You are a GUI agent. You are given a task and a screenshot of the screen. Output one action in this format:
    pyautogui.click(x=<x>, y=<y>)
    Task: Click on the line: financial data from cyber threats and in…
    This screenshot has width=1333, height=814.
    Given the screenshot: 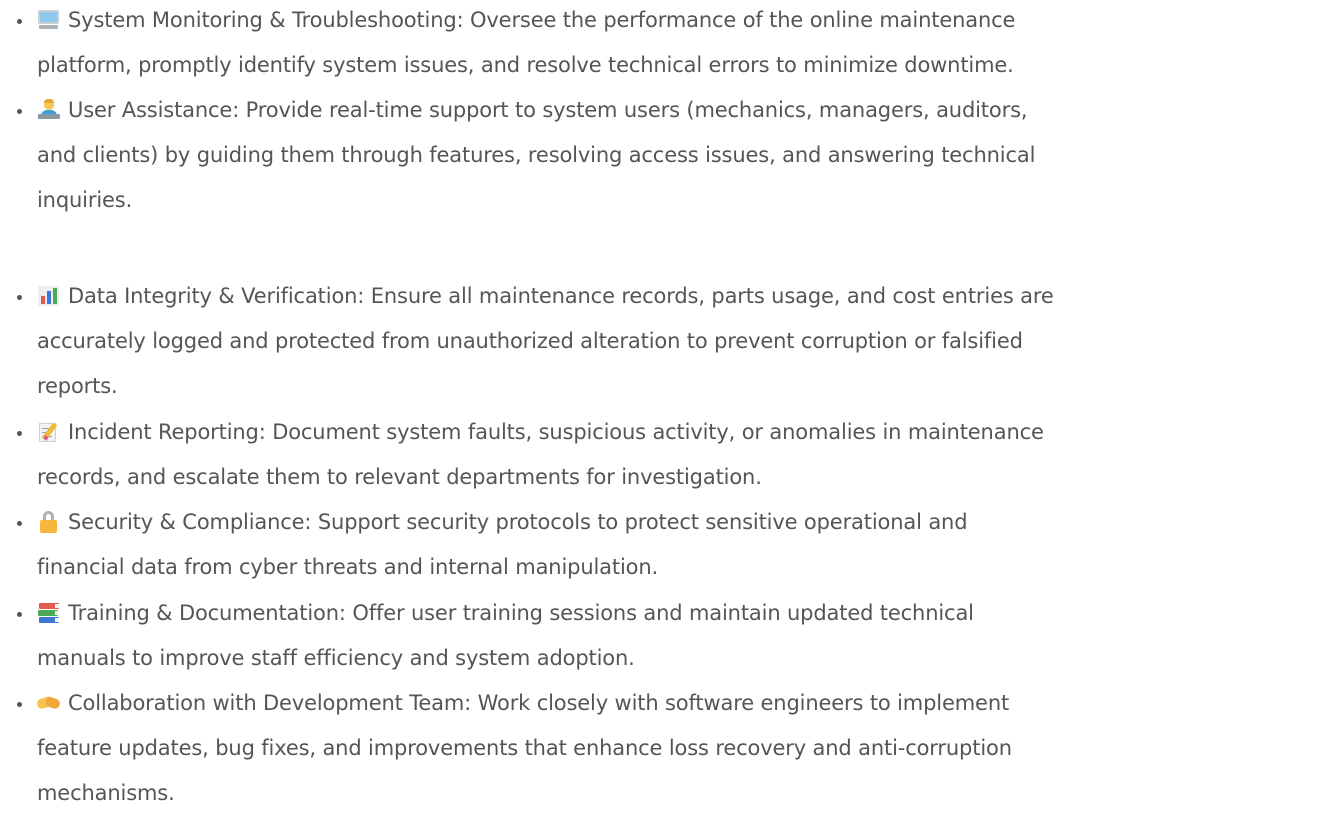 What is the action you would take?
    pyautogui.click(x=348, y=567)
    